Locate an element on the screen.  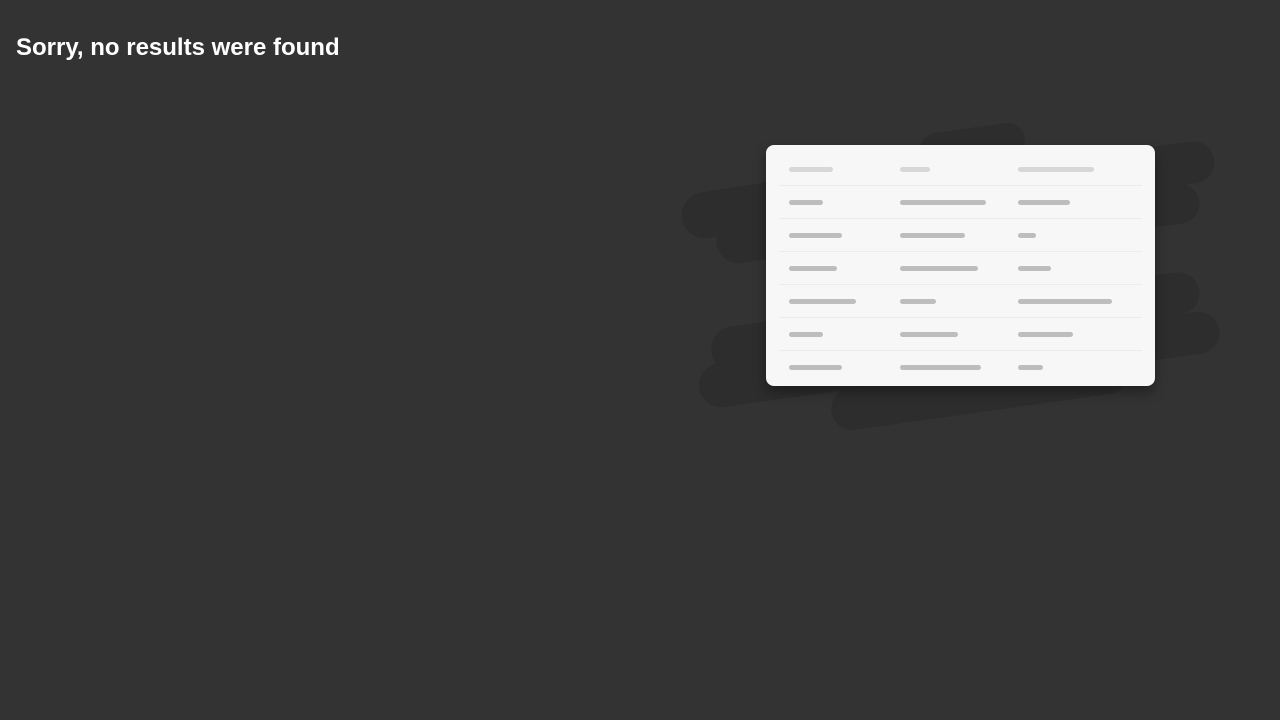
table-card is located at coordinates (960, 265).